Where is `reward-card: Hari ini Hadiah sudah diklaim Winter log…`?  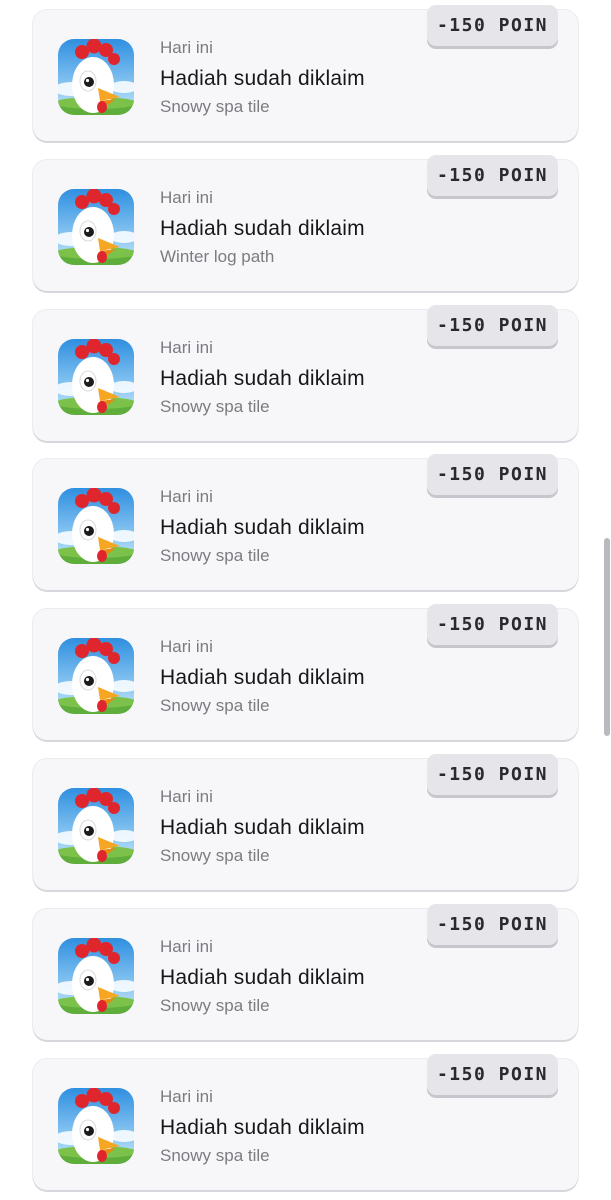 reward-card: Hari ini Hadiah sudah diklaim Winter log… is located at coordinates (305, 223).